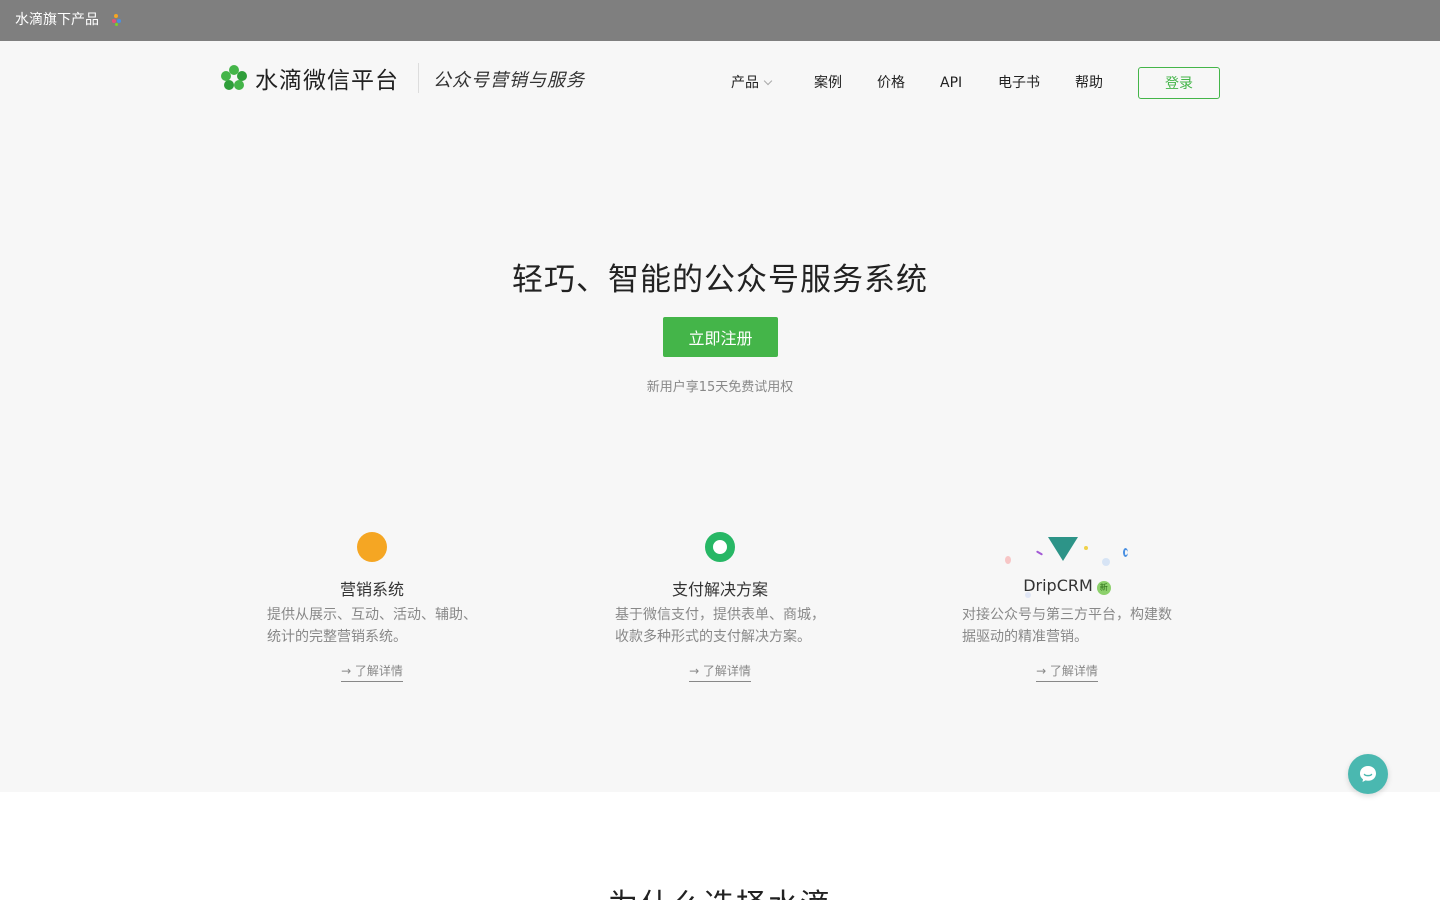 This screenshot has height=900, width=1440. Describe the element at coordinates (828, 83) in the screenshot. I see `nav-cases: 案例` at that location.